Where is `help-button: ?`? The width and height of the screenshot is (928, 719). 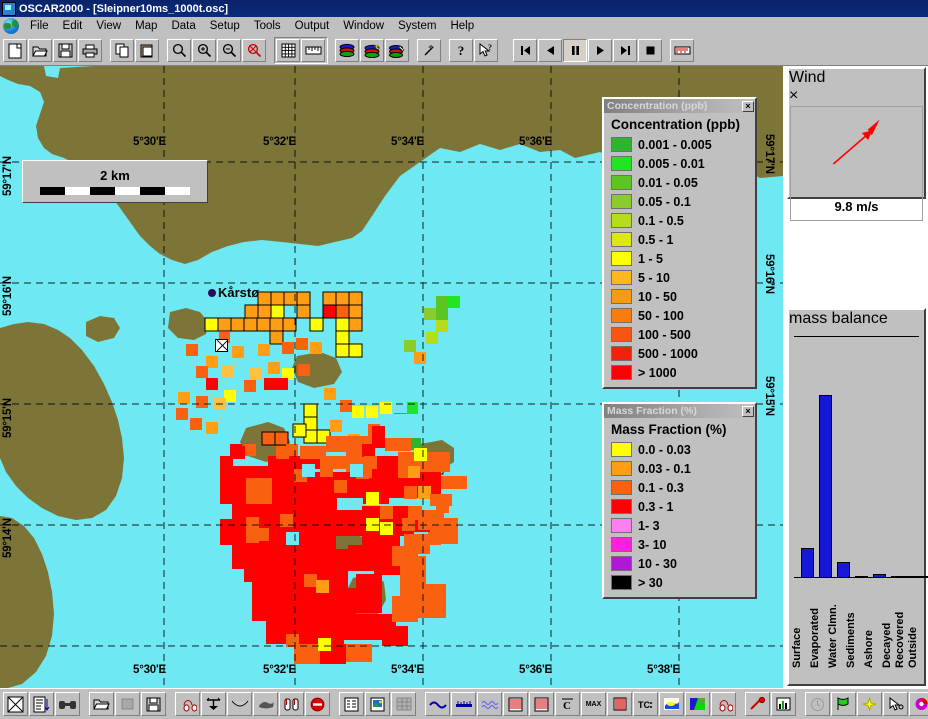 help-button: ? is located at coordinates (461, 50).